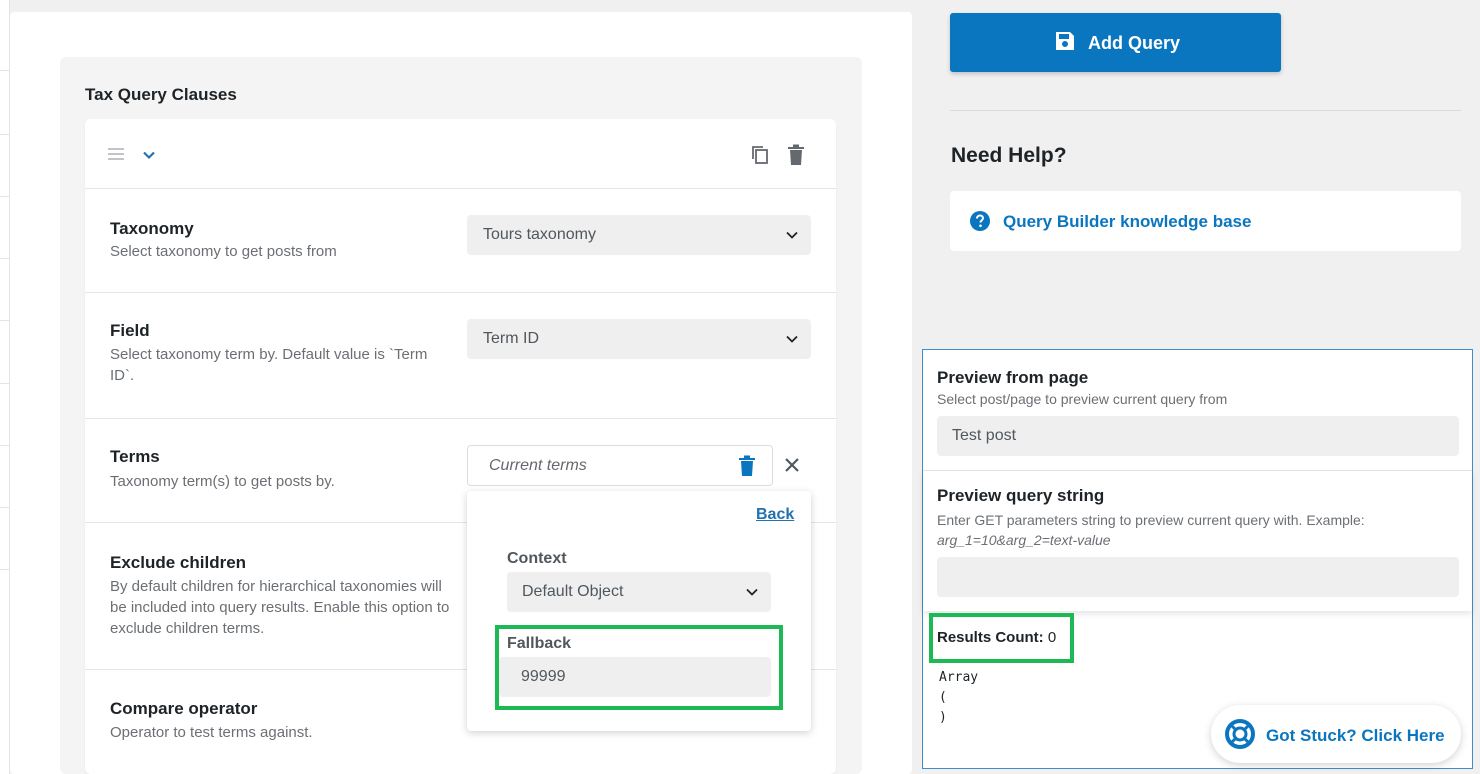 Image resolution: width=1480 pixels, height=774 pixels. I want to click on taxonomy-title: Taxonomy, so click(152, 228).